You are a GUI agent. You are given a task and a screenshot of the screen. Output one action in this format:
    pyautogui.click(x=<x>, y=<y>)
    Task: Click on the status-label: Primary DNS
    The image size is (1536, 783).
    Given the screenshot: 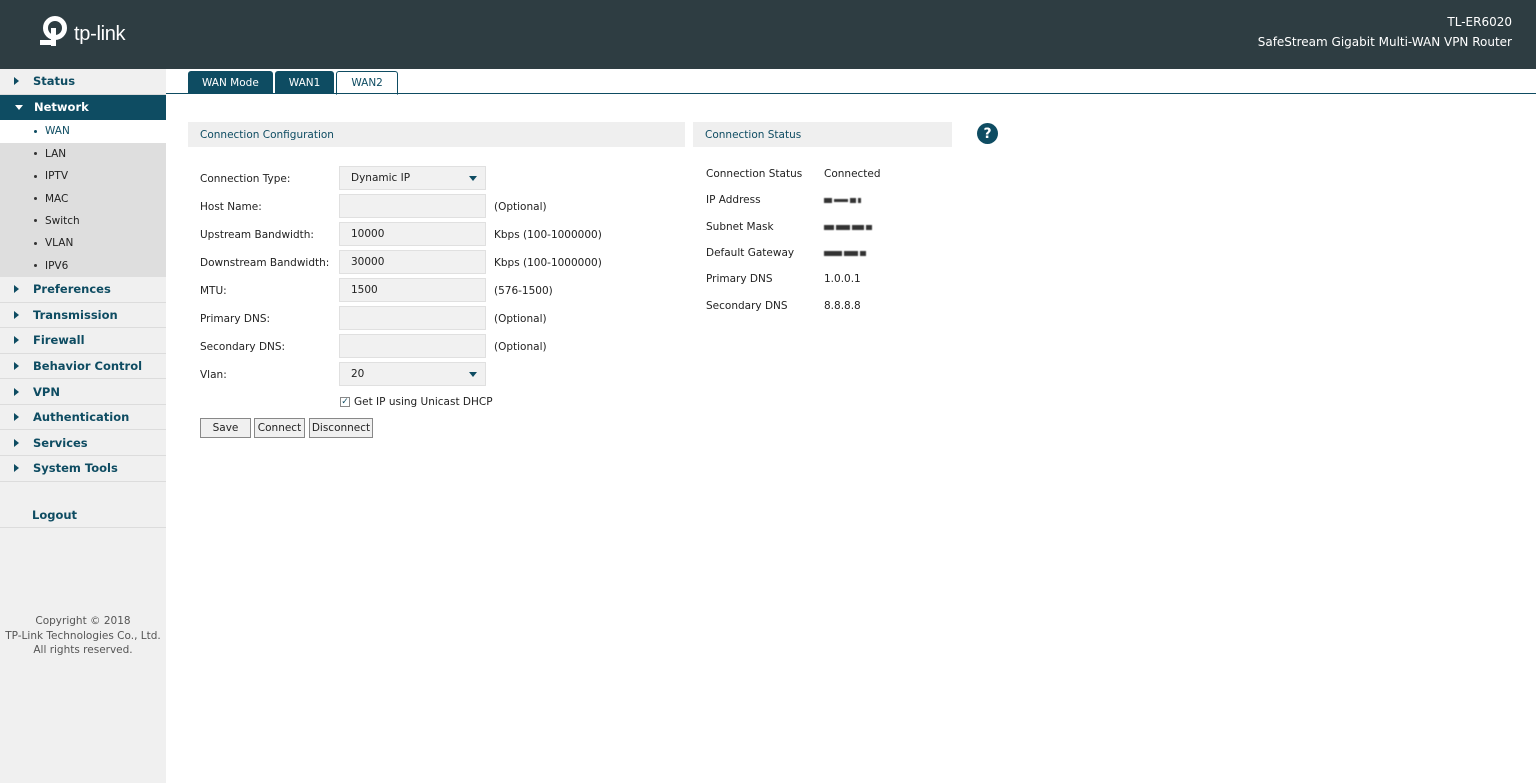 What is the action you would take?
    pyautogui.click(x=739, y=279)
    